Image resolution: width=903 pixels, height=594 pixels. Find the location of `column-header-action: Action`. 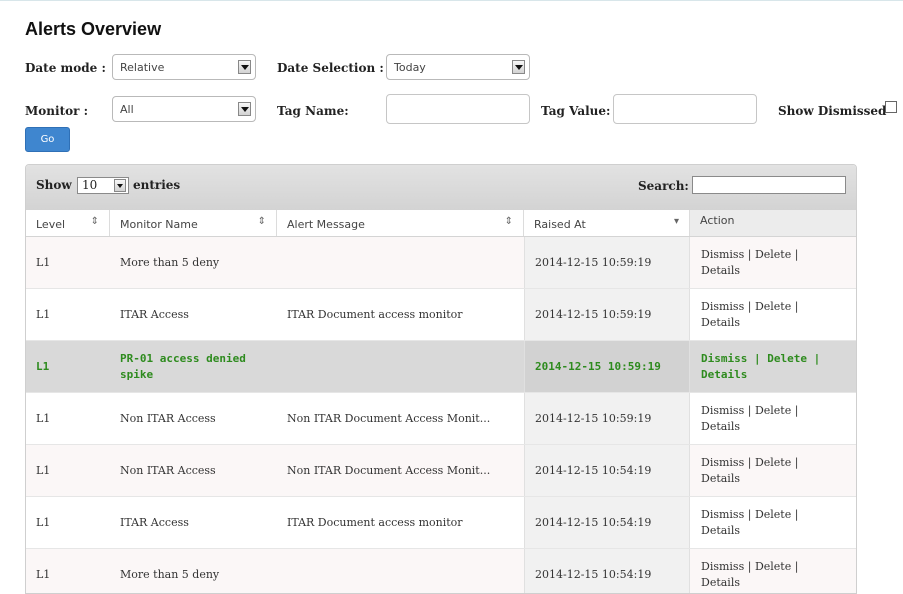

column-header-action: Action is located at coordinates (773, 223).